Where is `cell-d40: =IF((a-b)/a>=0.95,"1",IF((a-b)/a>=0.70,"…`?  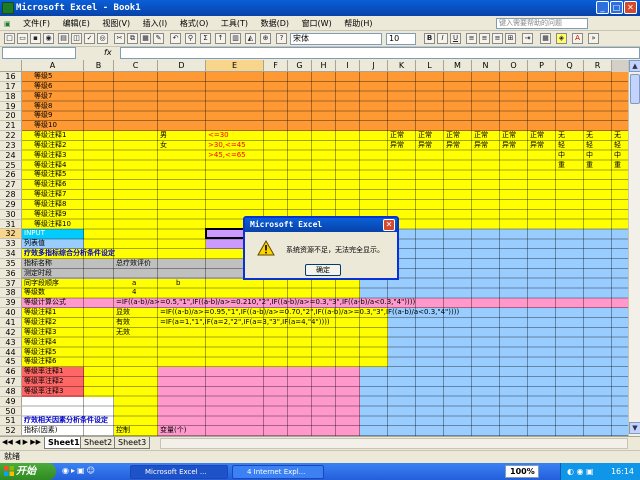
cell-d40: =IF((a-b)/a>=0.95,"1",IF((a-b)/a>=0.70,"… is located at coordinates (393, 313).